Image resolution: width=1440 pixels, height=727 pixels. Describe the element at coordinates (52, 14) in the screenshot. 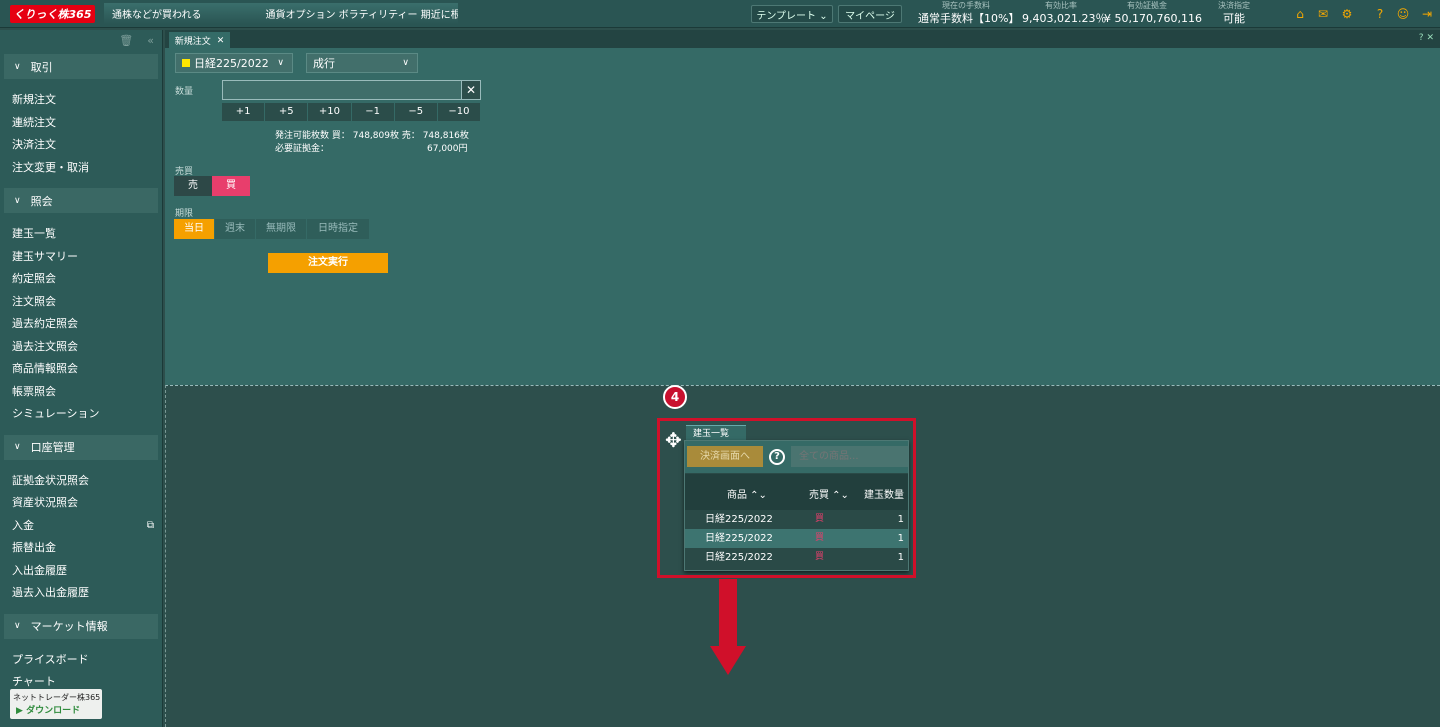

I see `app-logo: くりっく株365` at that location.